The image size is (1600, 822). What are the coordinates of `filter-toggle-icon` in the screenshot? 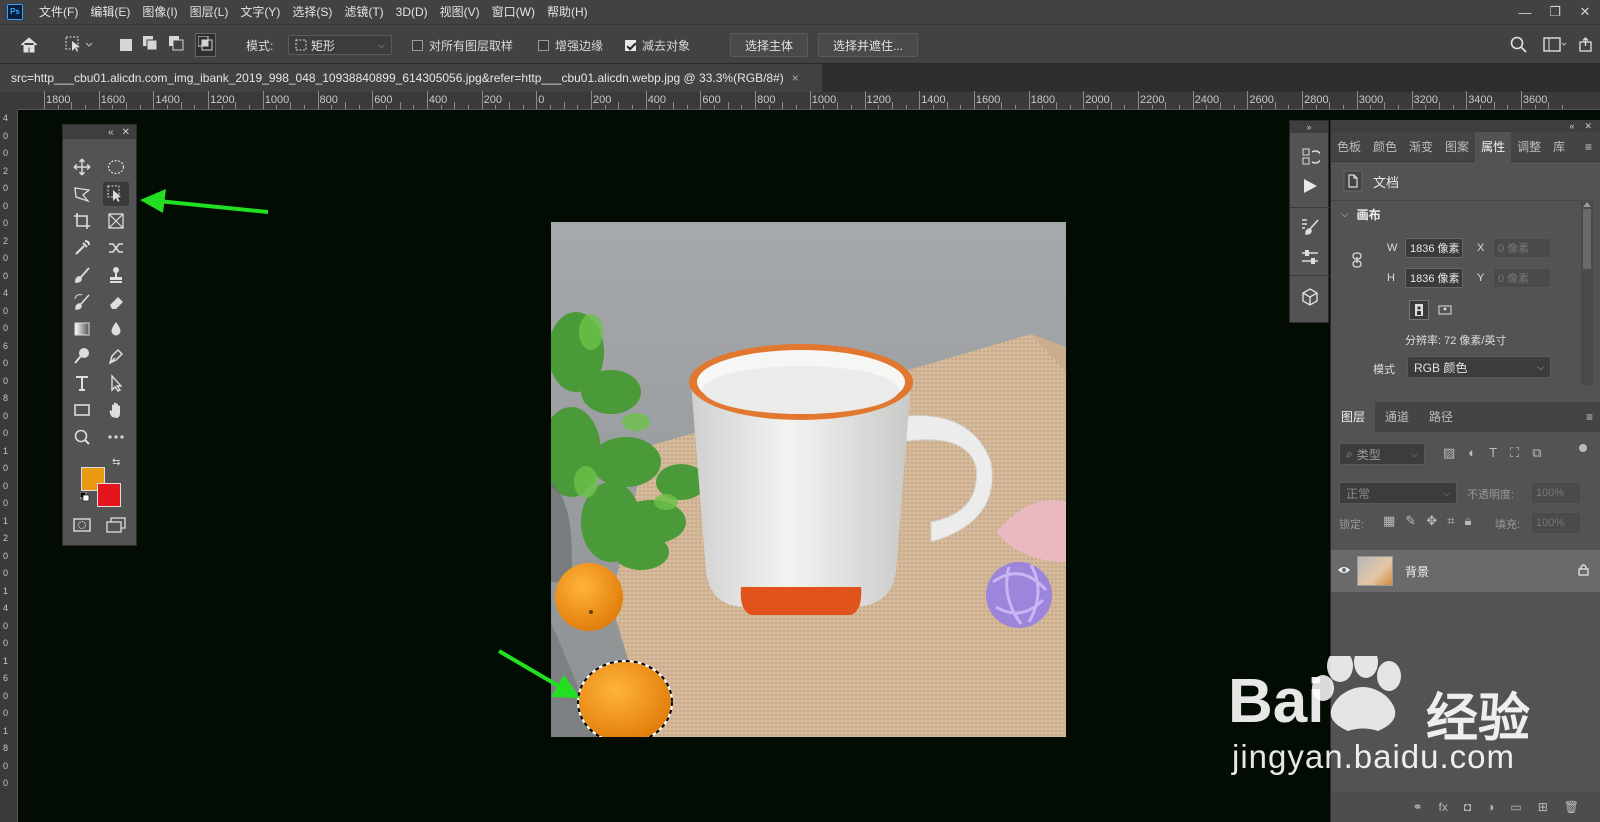 It's located at (1583, 448).